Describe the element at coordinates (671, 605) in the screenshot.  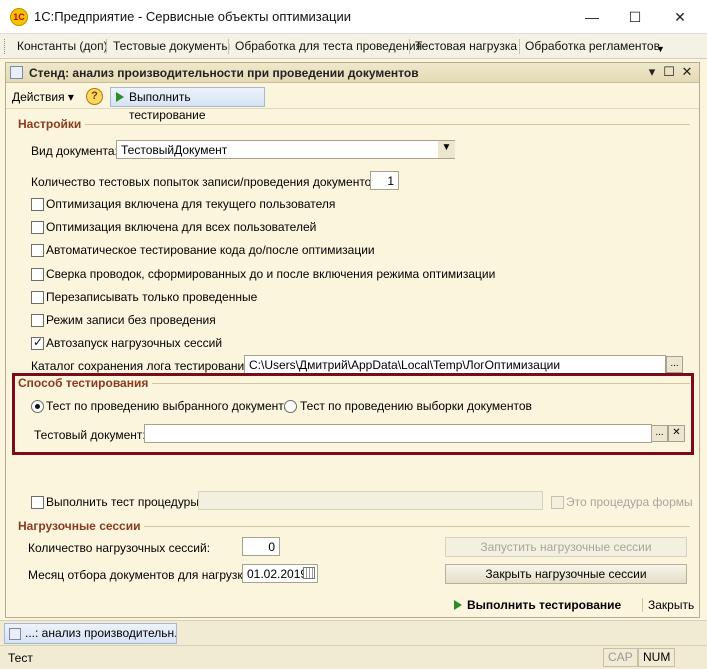
I see `close-form-button: Закрыть` at that location.